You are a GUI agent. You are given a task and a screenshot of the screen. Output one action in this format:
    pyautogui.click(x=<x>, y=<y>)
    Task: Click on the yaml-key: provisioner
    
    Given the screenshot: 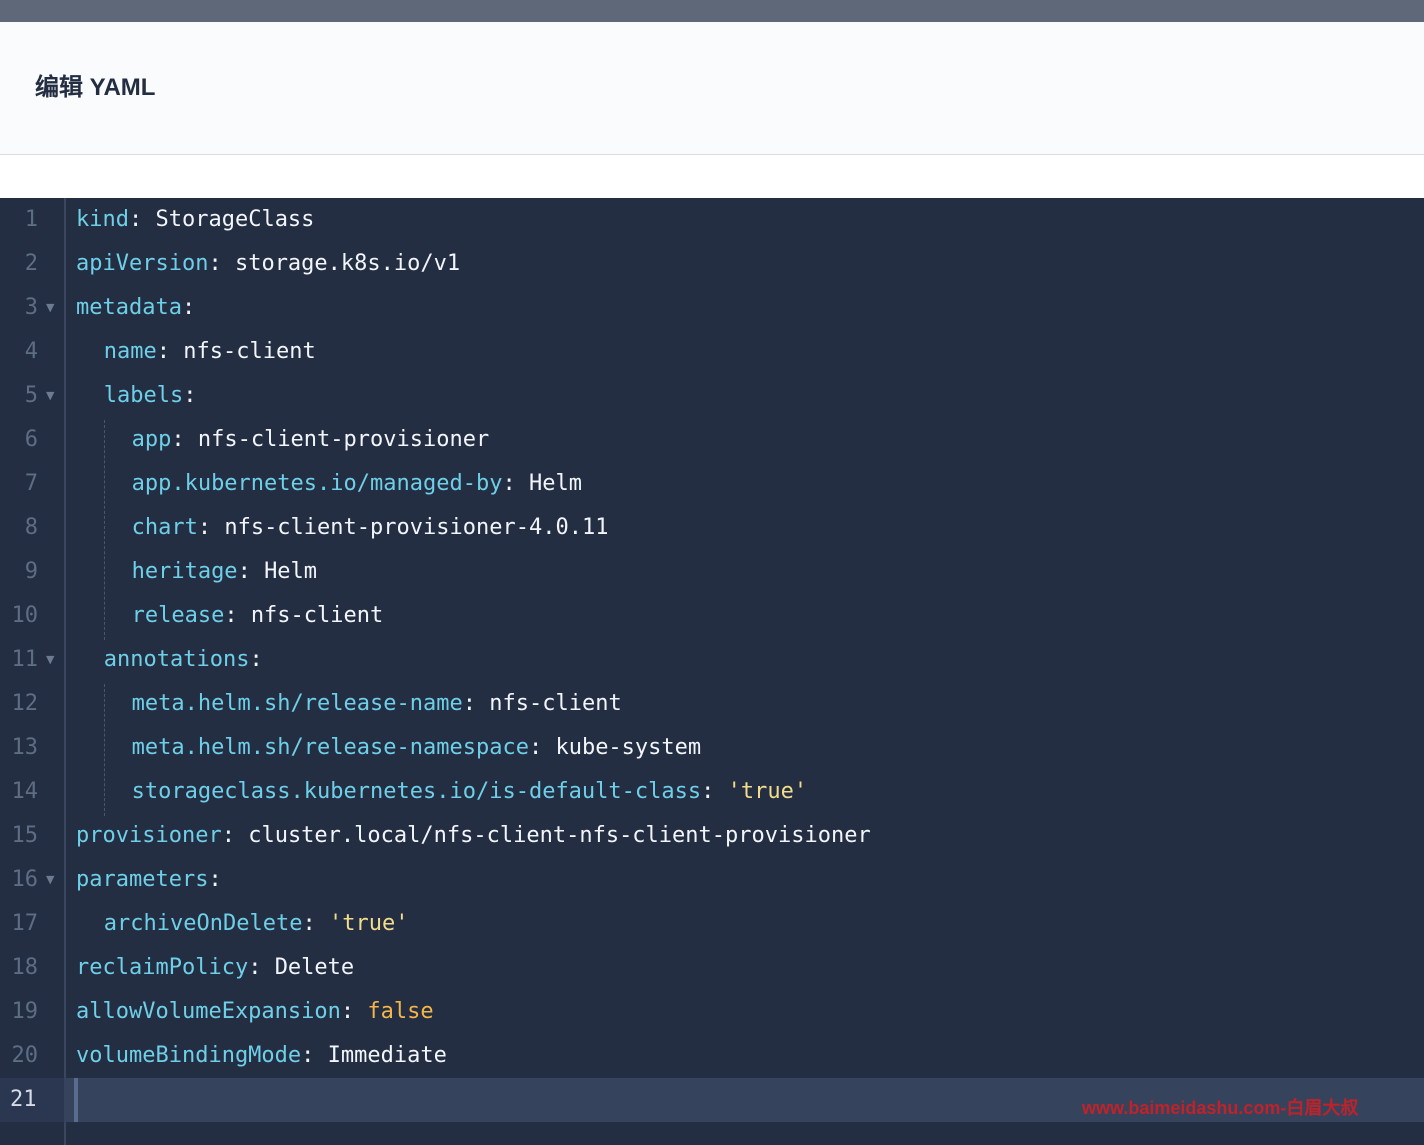 What is the action you would take?
    pyautogui.click(x=149, y=835)
    